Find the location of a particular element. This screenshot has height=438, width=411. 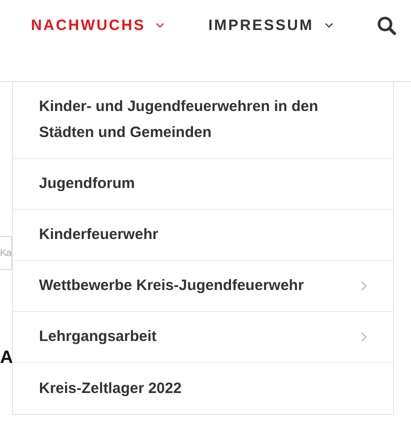

search-icon is located at coordinates (386, 25).